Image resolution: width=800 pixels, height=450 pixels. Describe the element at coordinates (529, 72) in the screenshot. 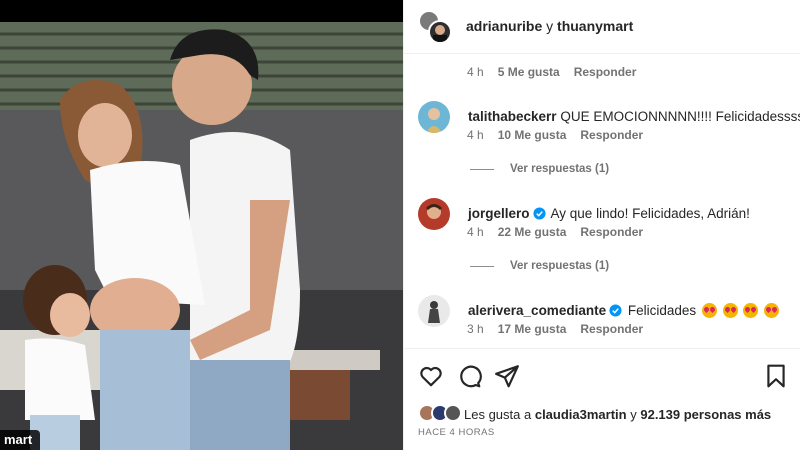

I see `comment-likes: 5 Me gusta` at that location.